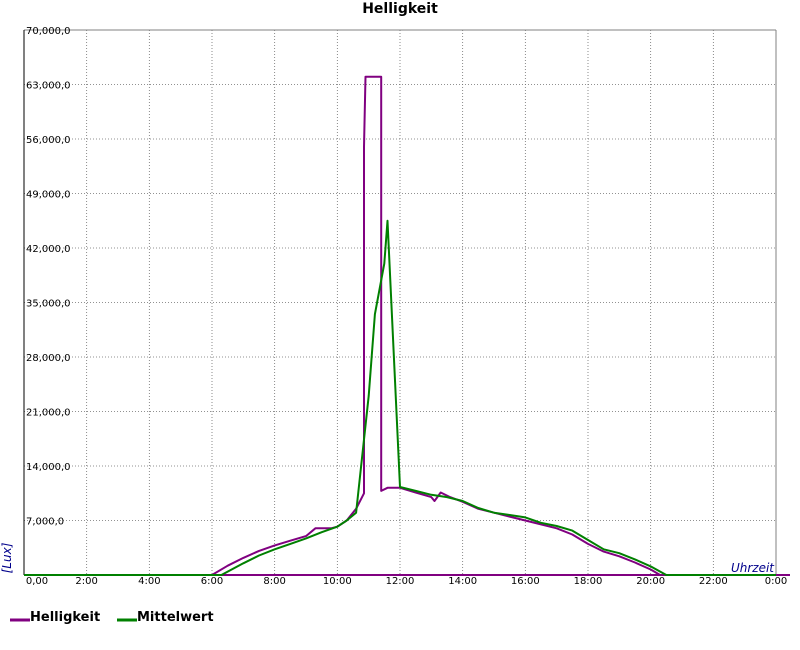 This screenshot has height=650, width=800. What do you see at coordinates (48, 304) in the screenshot?
I see `y-tick-label: 35,000,0` at bounding box center [48, 304].